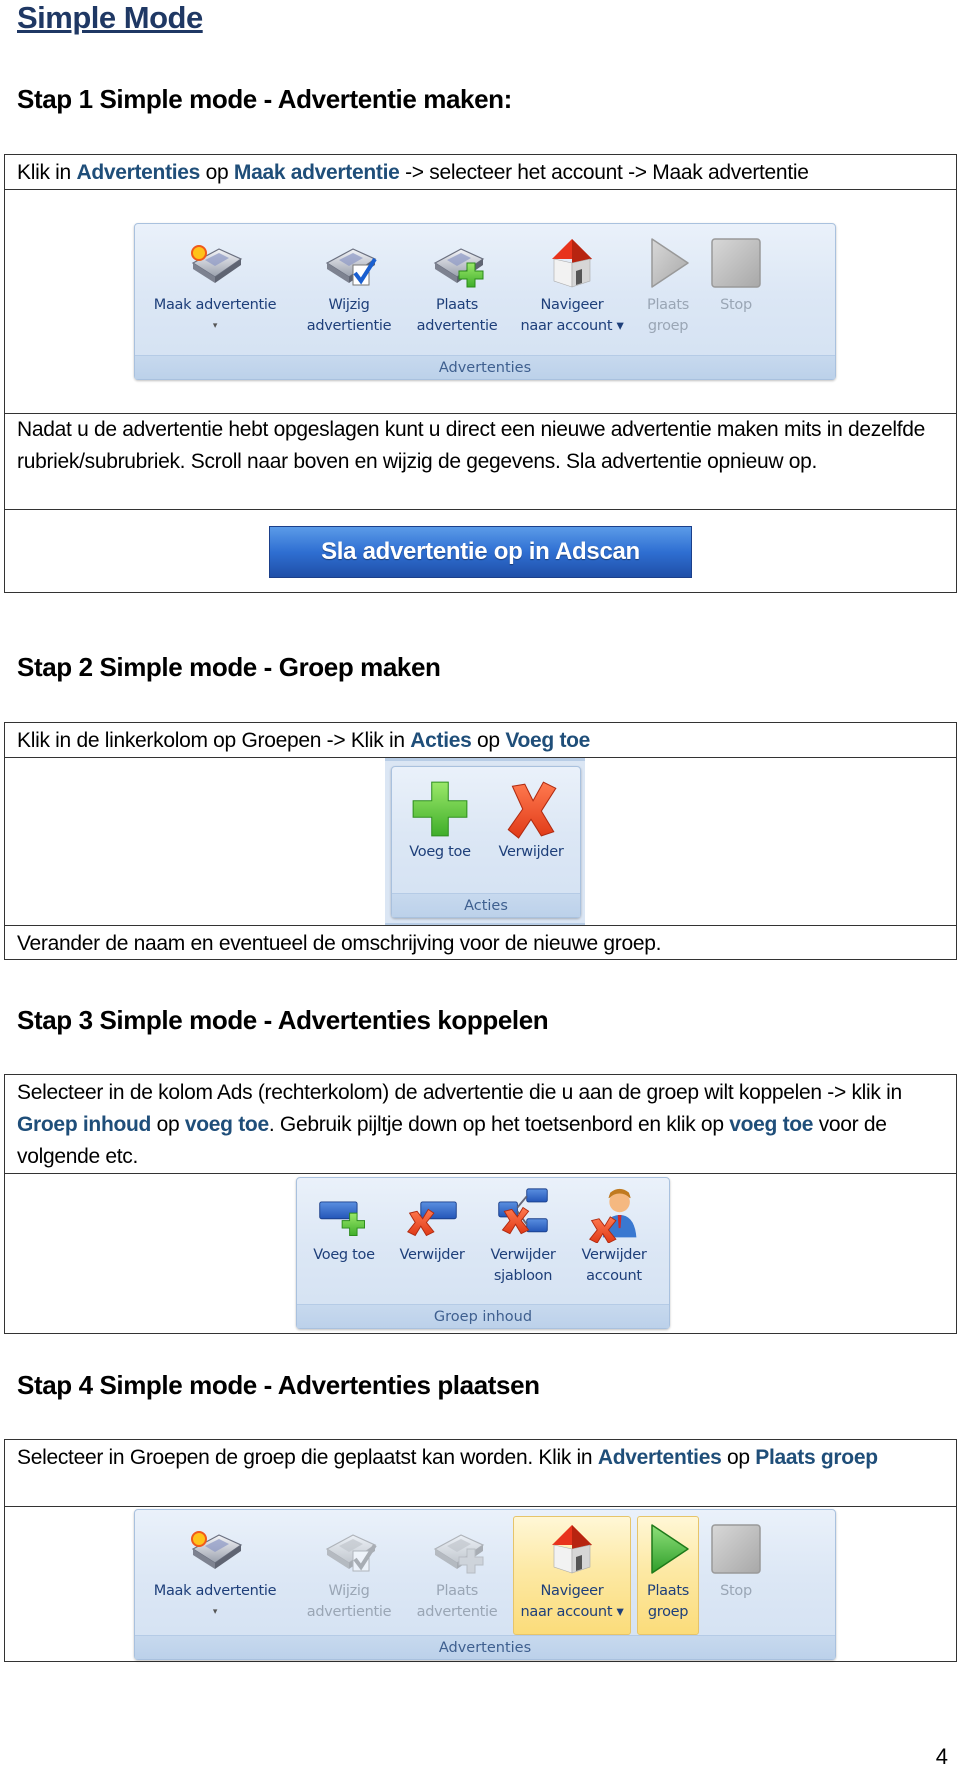  Describe the element at coordinates (84, 1124) in the screenshot. I see `link-groep-inhoud: Groep inhoud` at that location.